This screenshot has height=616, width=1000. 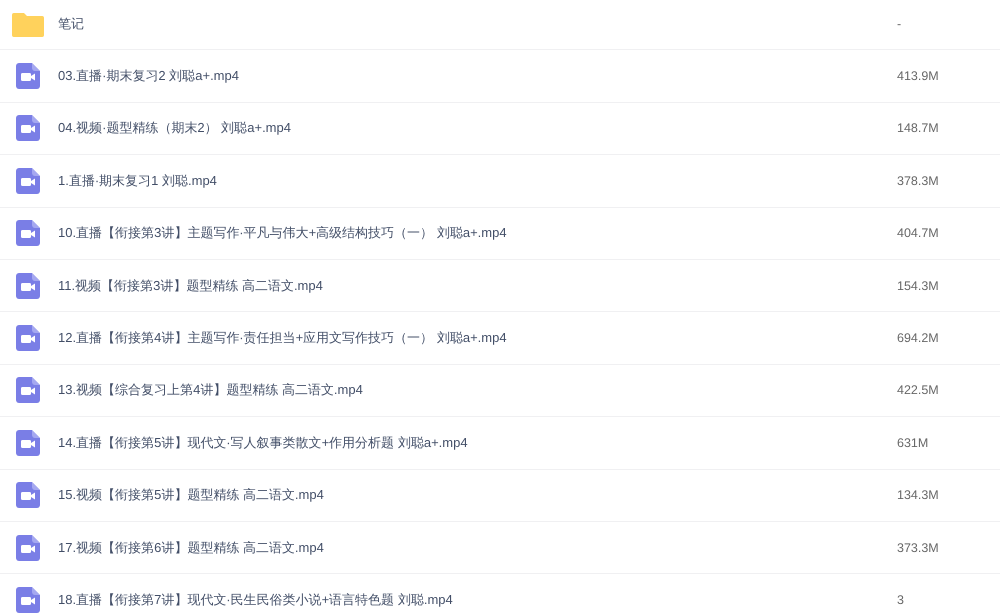 I want to click on file-name: 1.直播·期末复习1 刘聪.mp4, so click(x=477, y=181).